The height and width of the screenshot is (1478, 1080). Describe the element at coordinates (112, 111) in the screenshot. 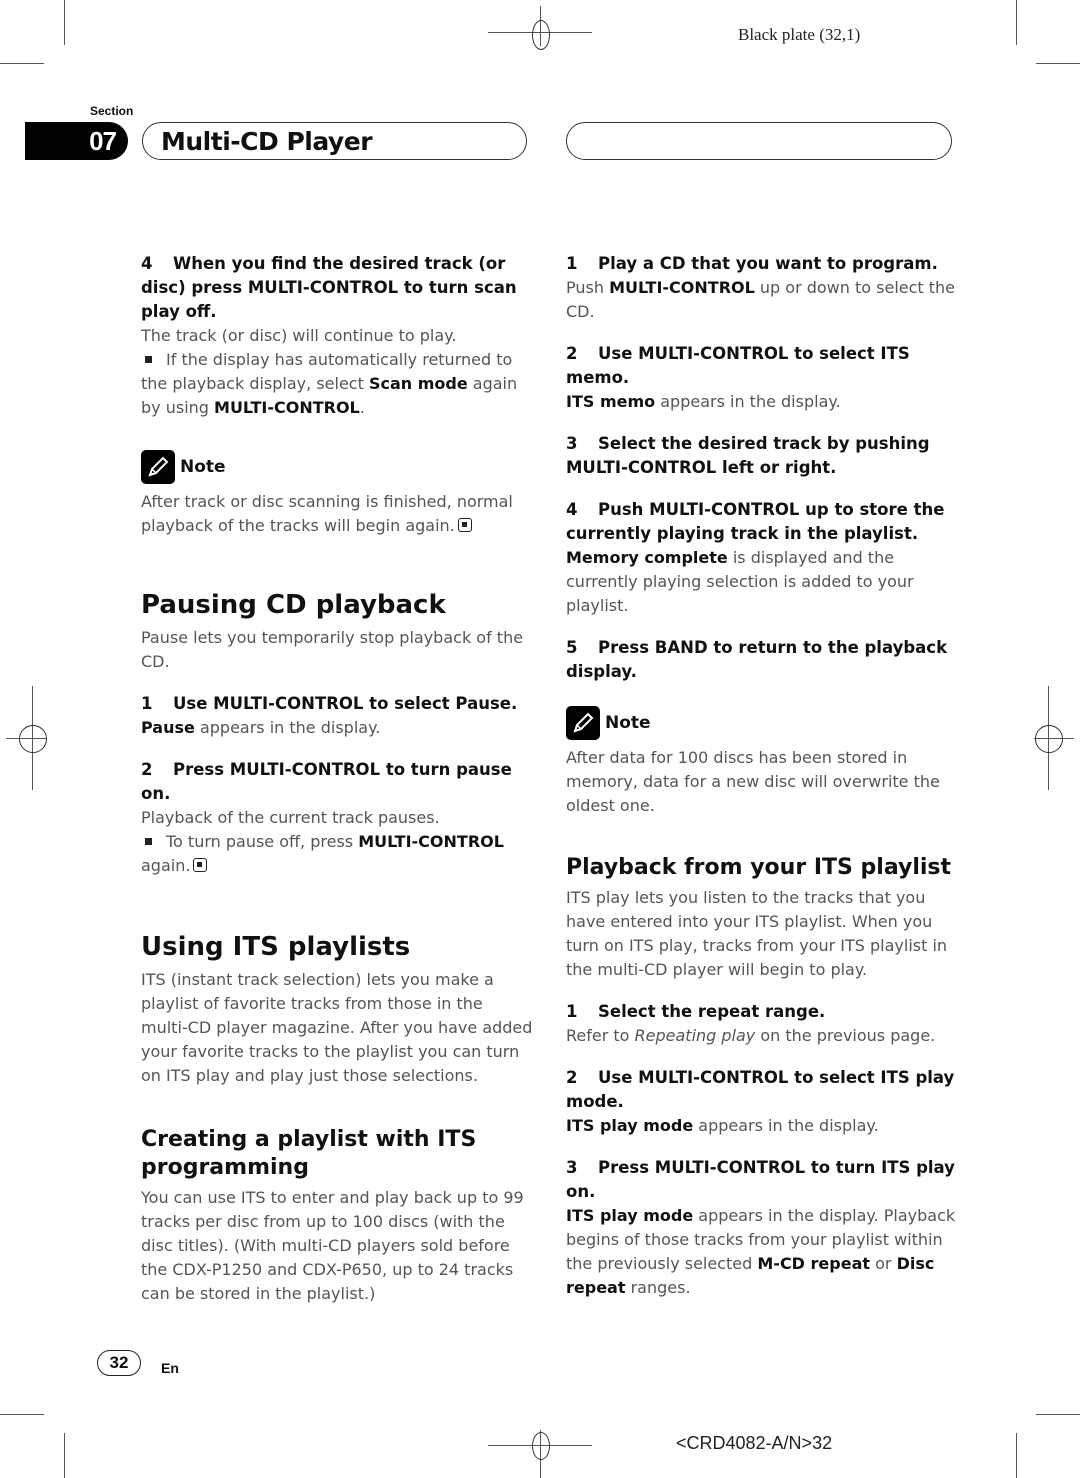

I see `section-label: Section` at that location.